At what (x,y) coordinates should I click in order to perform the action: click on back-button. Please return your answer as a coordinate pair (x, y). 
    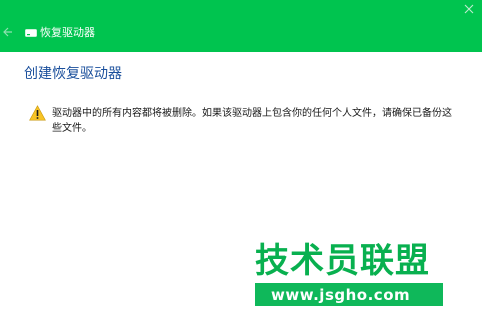
    Looking at the image, I should click on (7, 32).